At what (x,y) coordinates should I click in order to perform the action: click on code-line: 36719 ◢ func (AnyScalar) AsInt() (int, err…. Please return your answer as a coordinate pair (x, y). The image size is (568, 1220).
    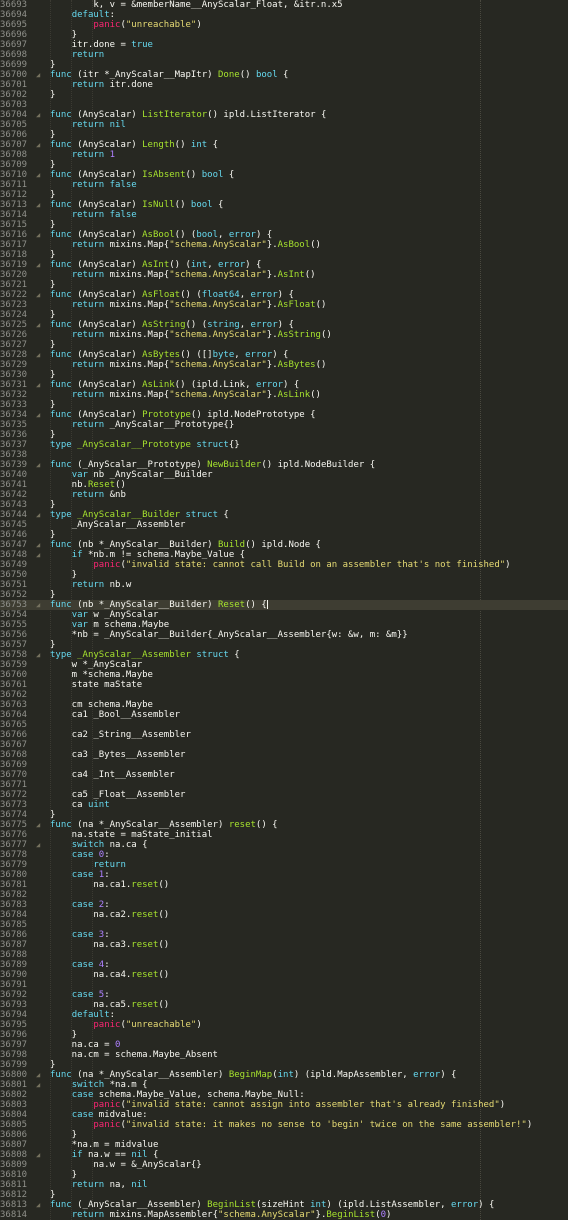
    Looking at the image, I should click on (284, 265).